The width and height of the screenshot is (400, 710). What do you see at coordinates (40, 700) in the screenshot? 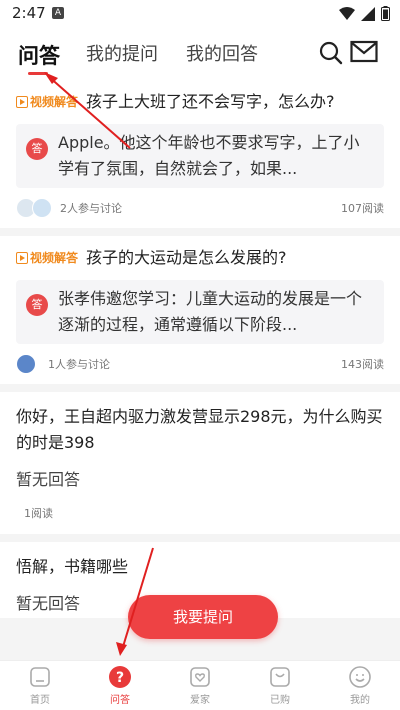
I see `nav-label: 首页` at bounding box center [40, 700].